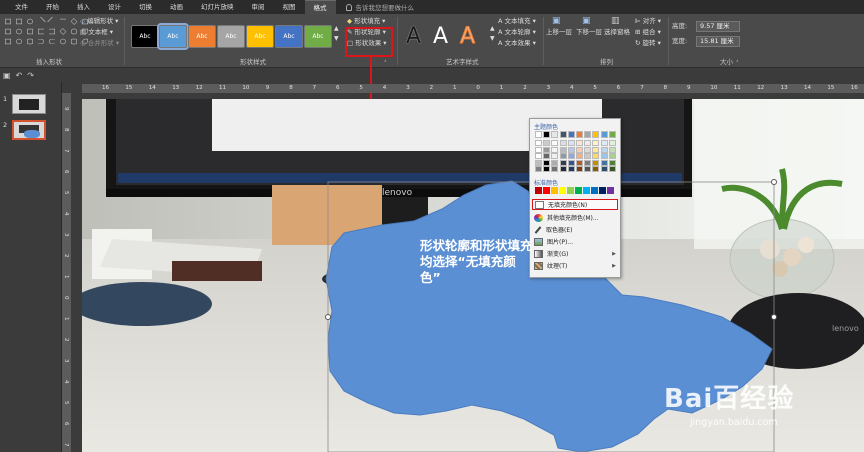 This screenshot has width=864, height=452. What do you see at coordinates (145, 7) in the screenshot?
I see `menu-transitions: 切换` at bounding box center [145, 7].